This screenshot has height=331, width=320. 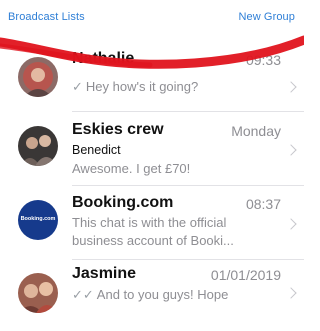 What do you see at coordinates (263, 60) in the screenshot?
I see `chat-time: 09:33` at bounding box center [263, 60].